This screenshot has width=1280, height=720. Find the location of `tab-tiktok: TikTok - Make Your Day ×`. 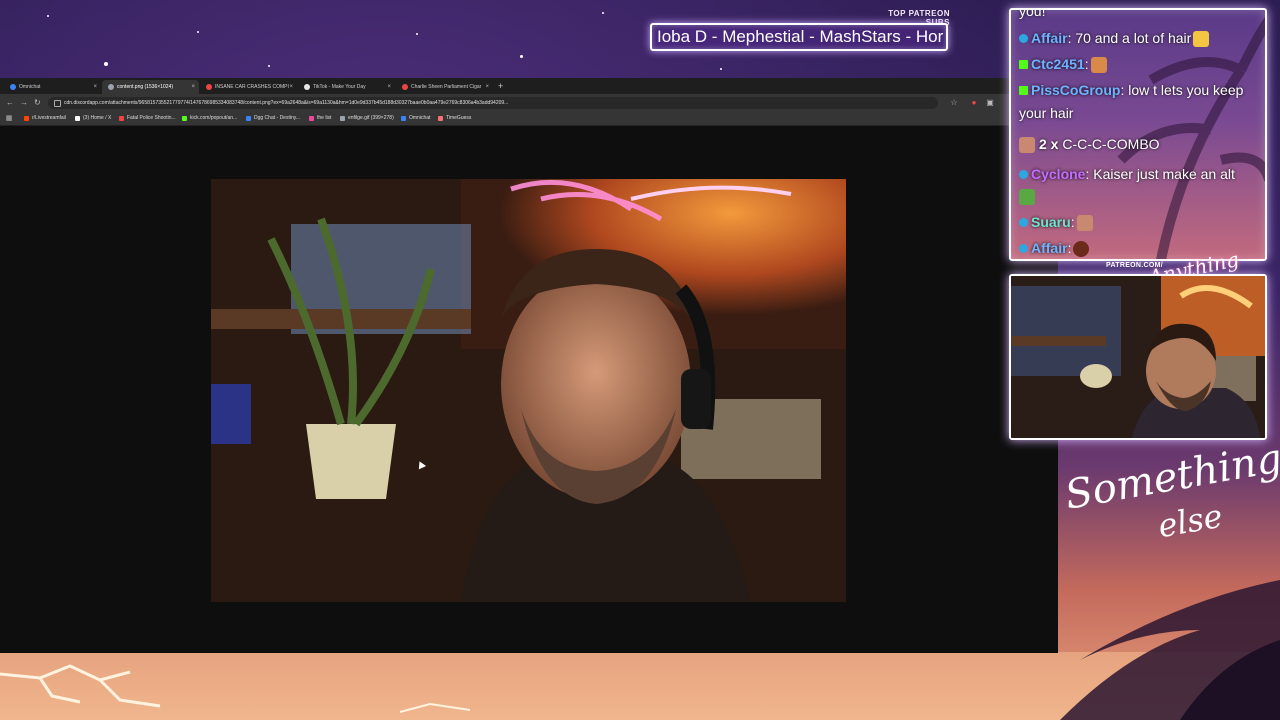

tab-tiktok: TikTok - Make Your Day × is located at coordinates (346, 87).